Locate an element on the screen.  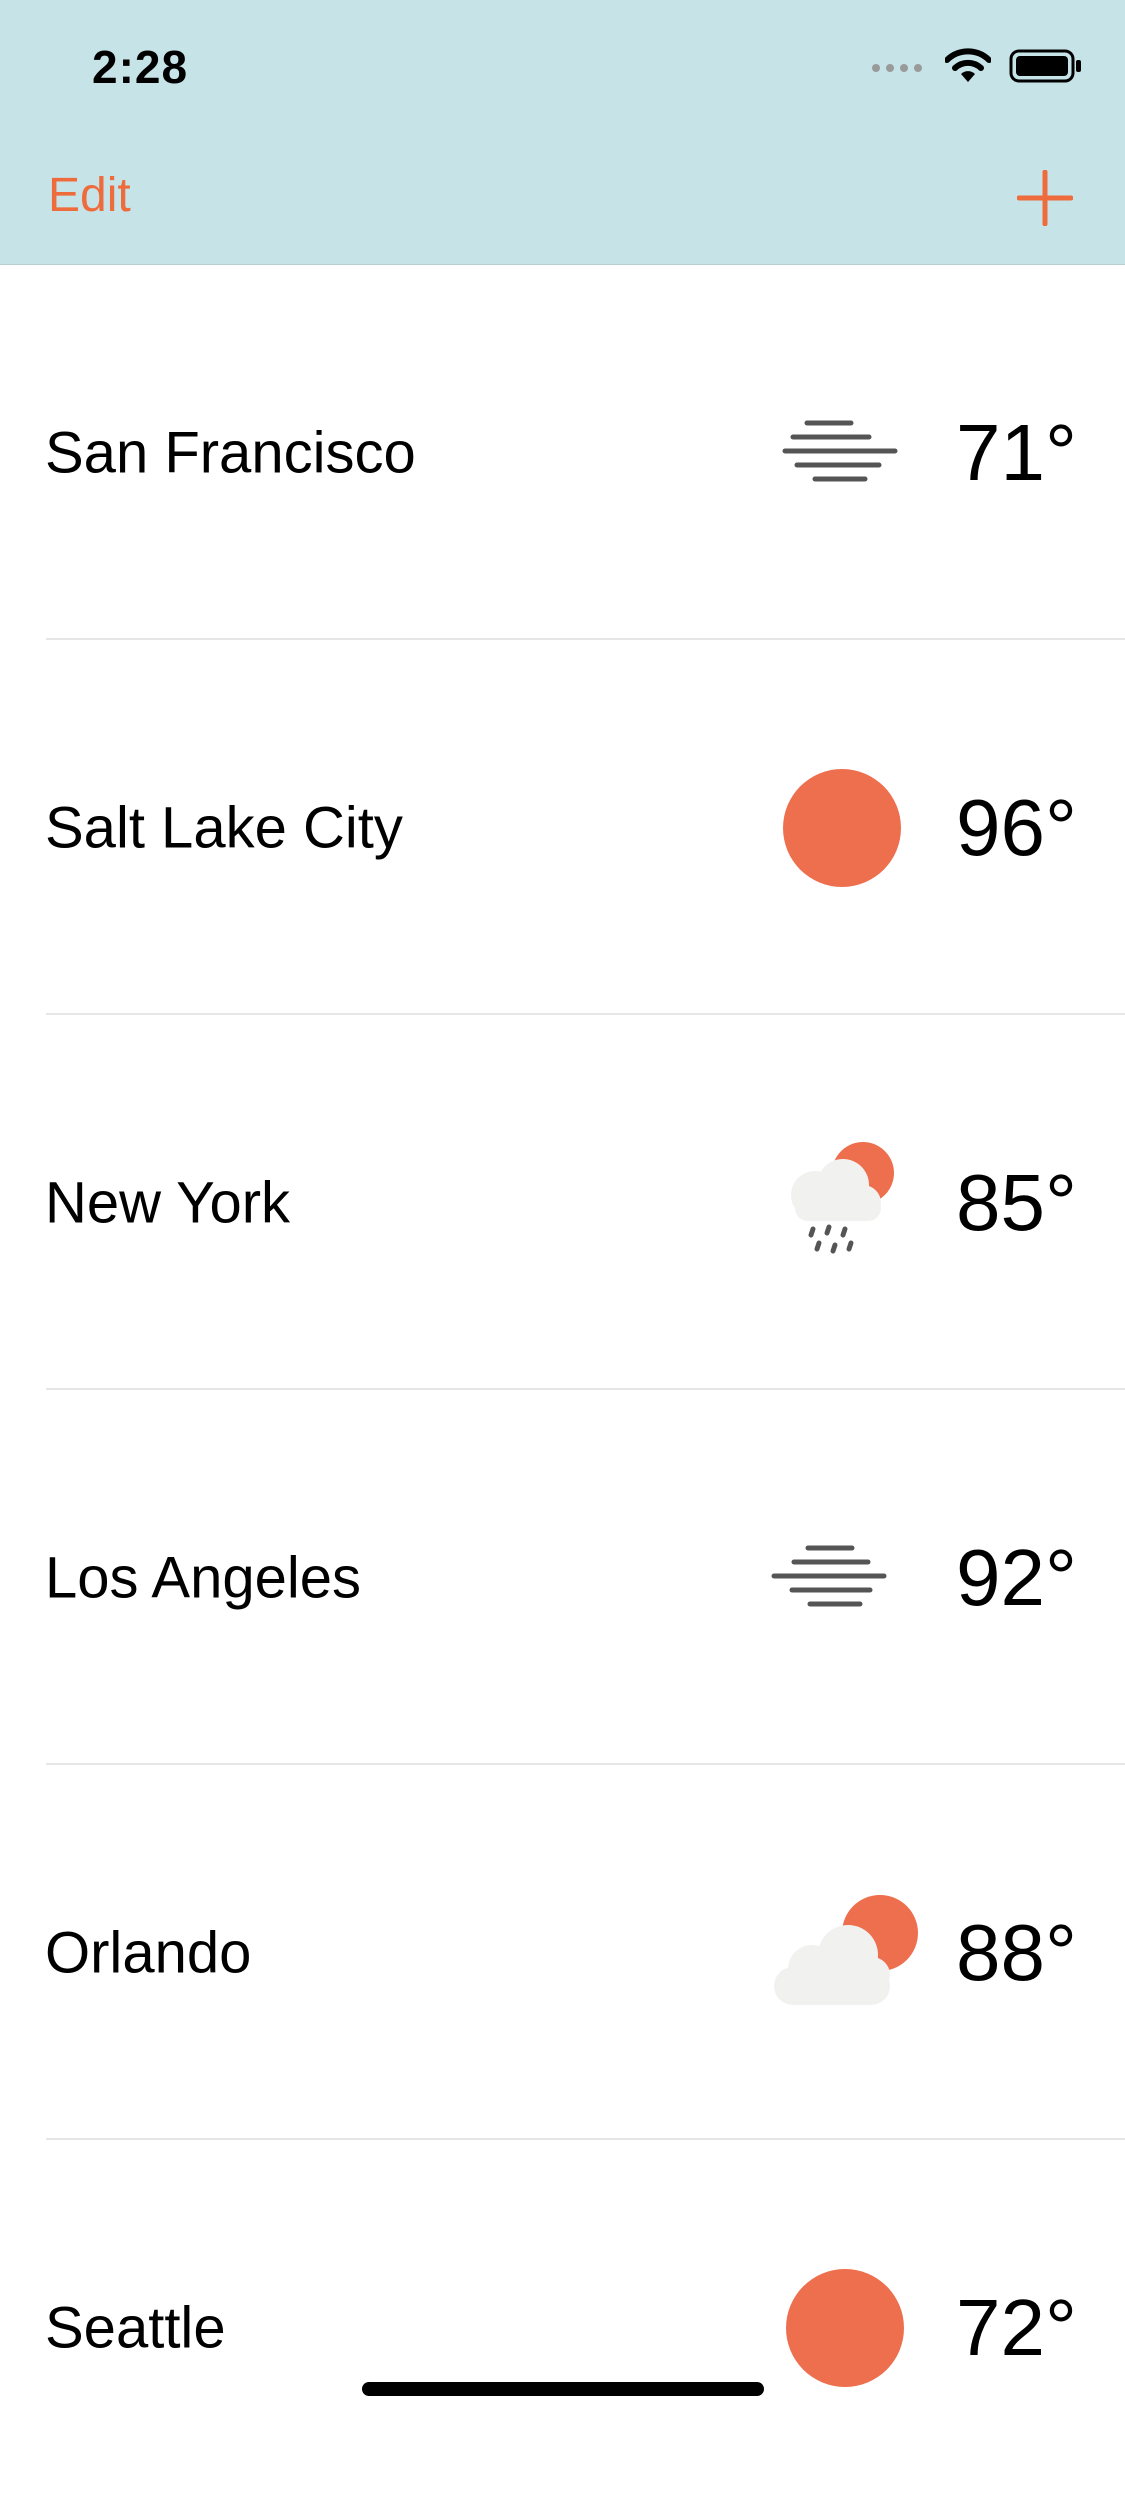
cellular-signal-icon is located at coordinates (897, 68).